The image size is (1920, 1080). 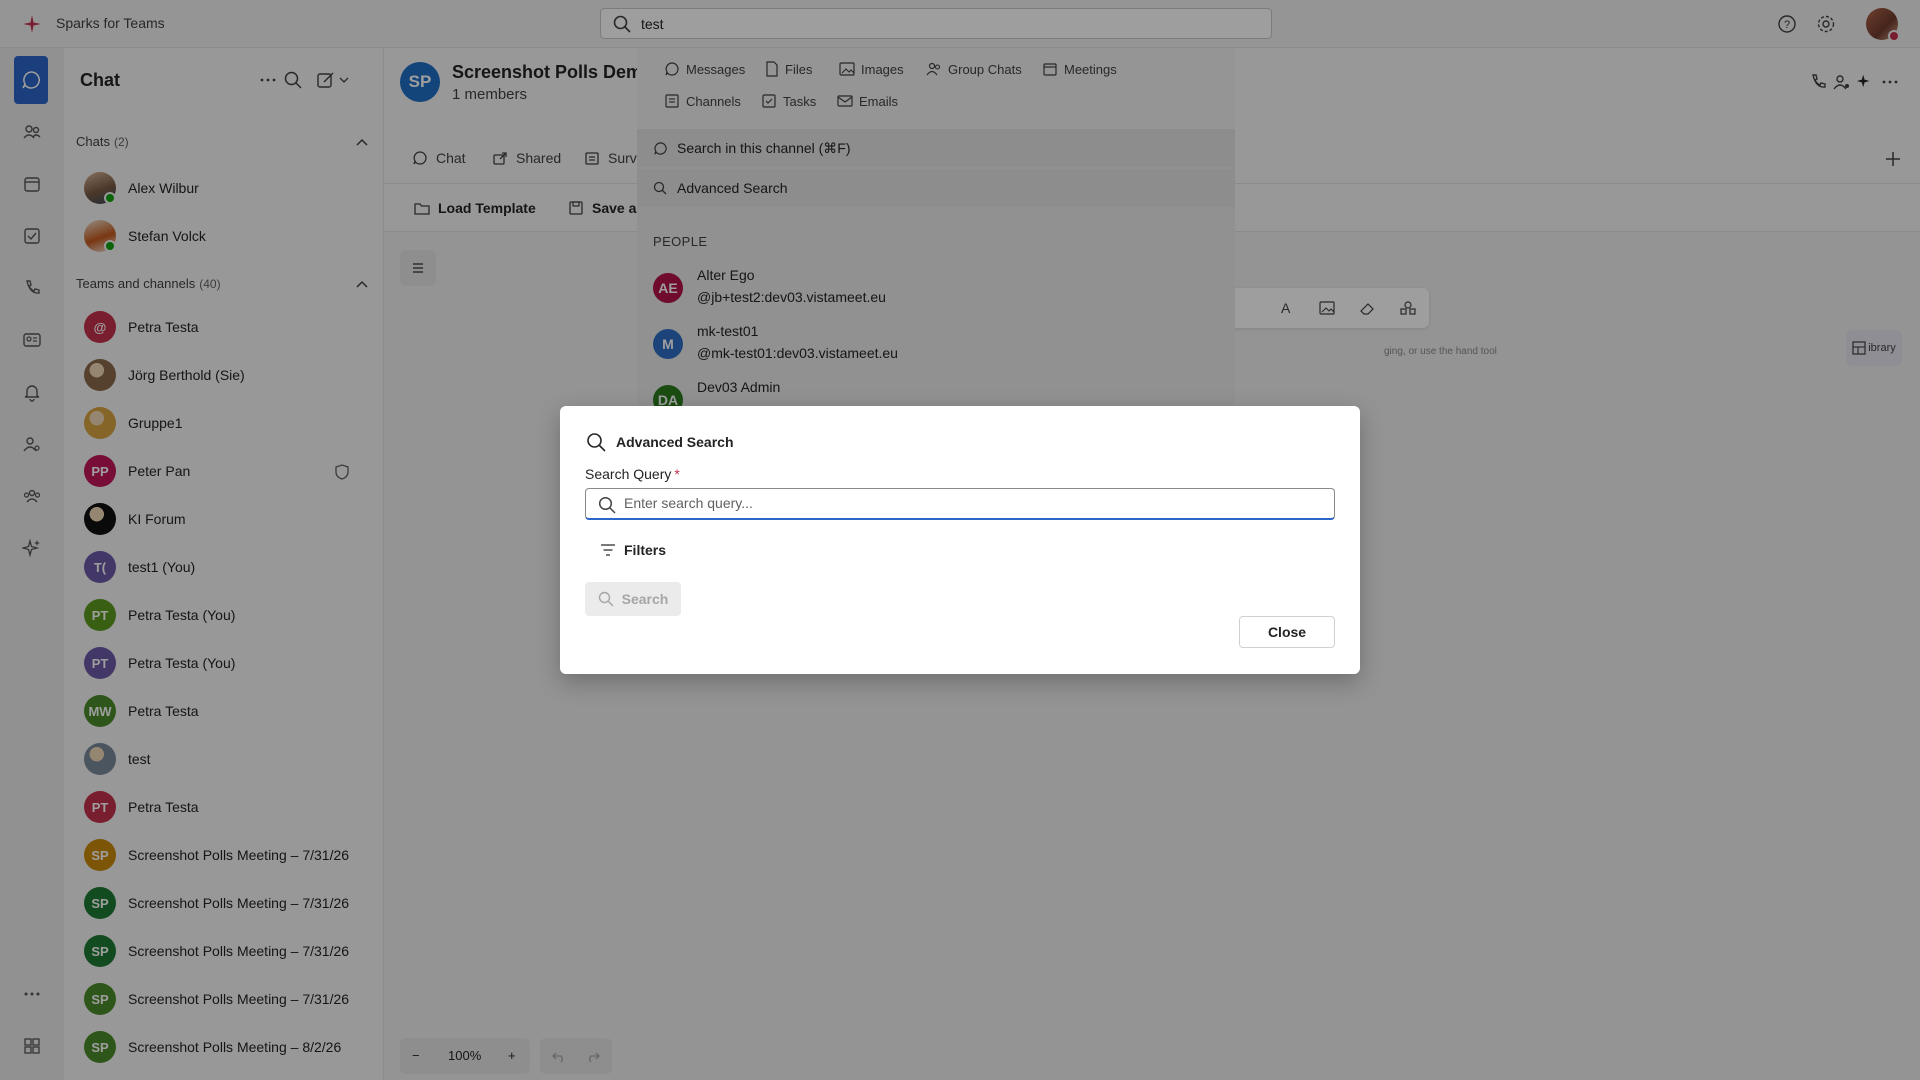 What do you see at coordinates (974, 503) in the screenshot?
I see `search-query-input` at bounding box center [974, 503].